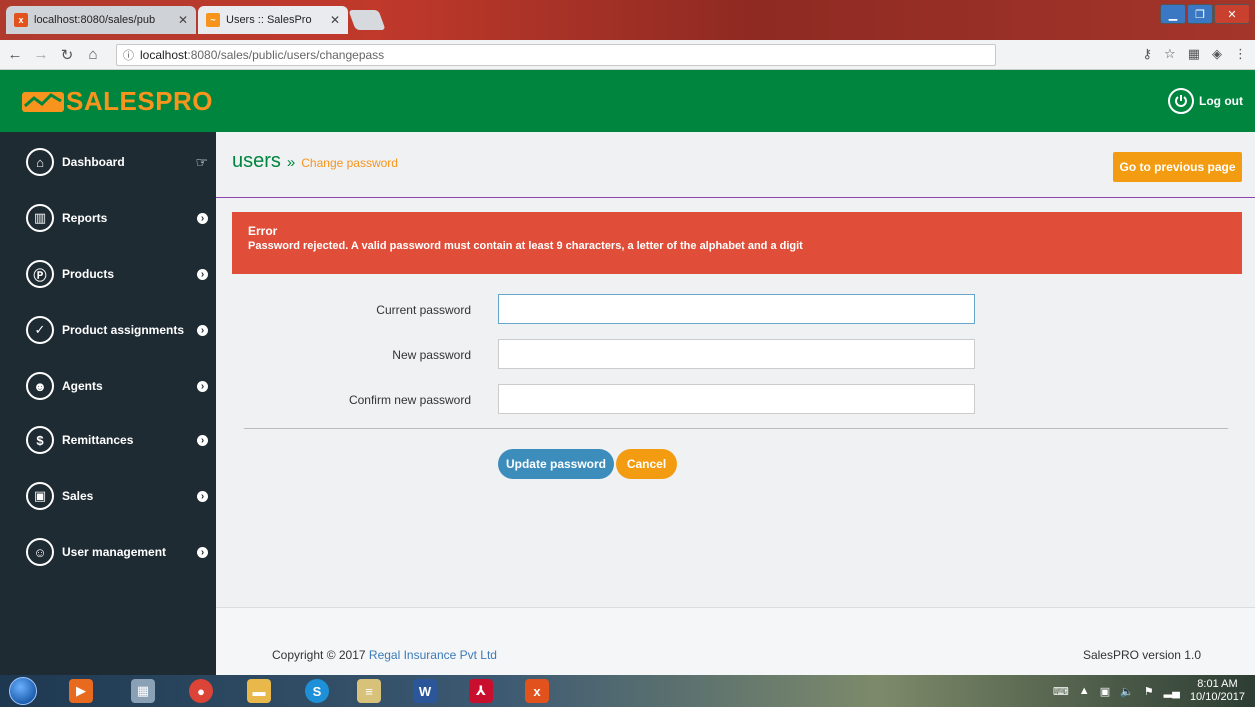 This screenshot has width=1255, height=707. Describe the element at coordinates (41, 55) in the screenshot. I see `forward-arrow-icon: →` at that location.